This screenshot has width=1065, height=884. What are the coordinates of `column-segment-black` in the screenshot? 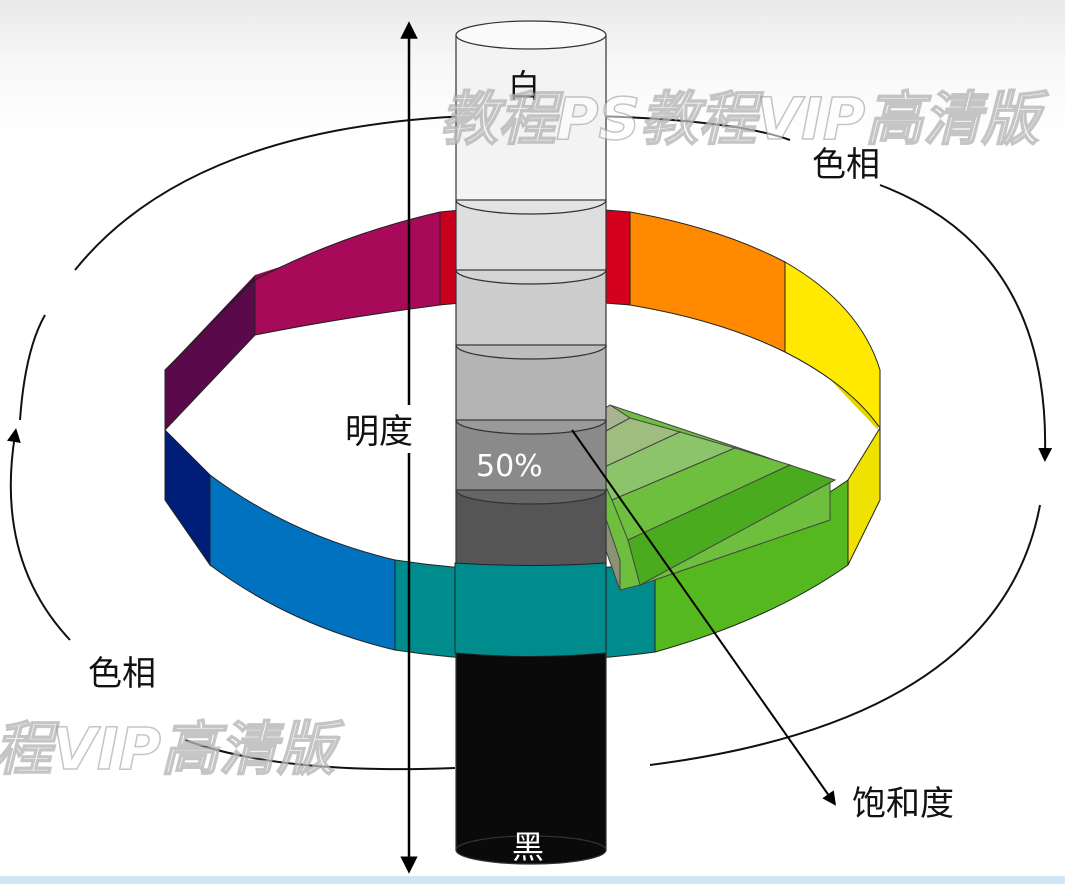 It's located at (531, 750).